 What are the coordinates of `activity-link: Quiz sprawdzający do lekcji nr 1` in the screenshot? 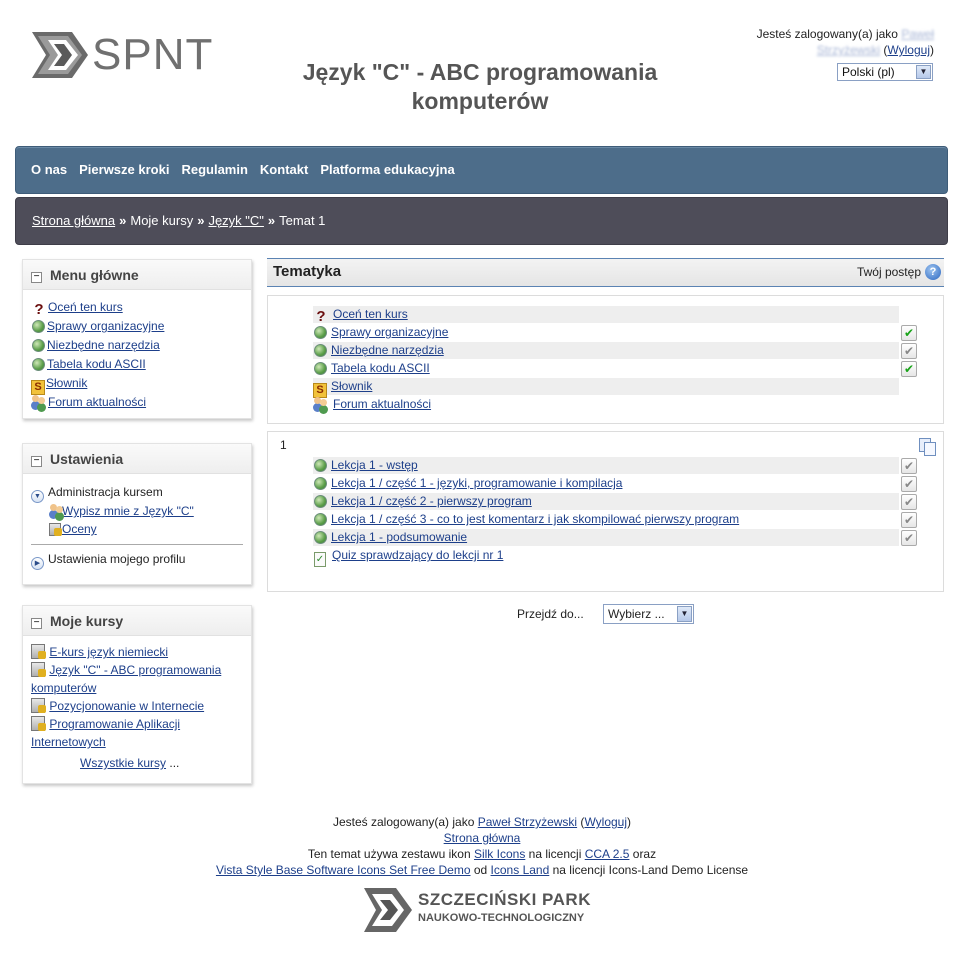 It's located at (417, 555).